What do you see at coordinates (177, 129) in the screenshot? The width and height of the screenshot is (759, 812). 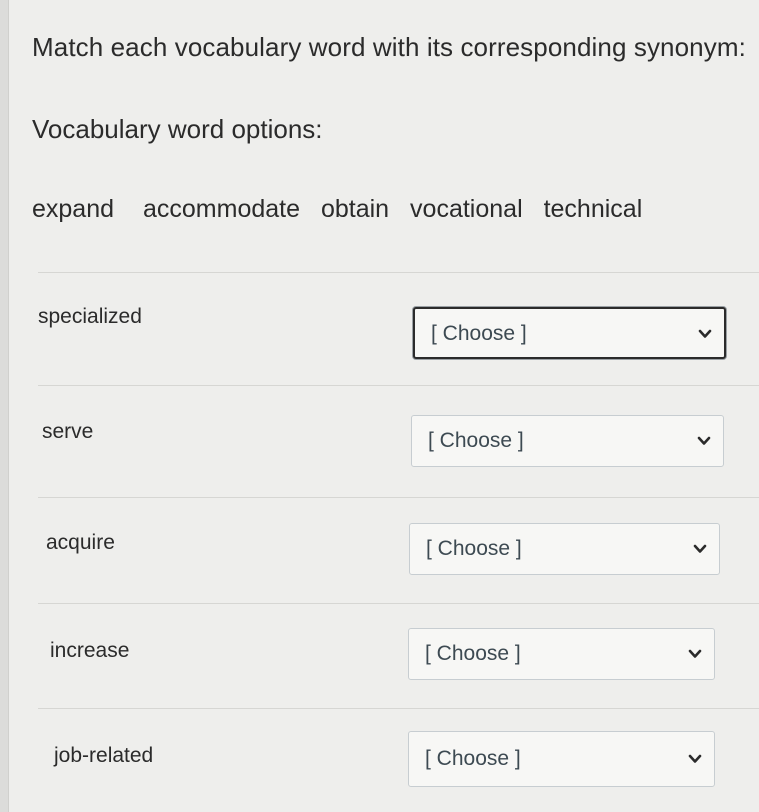 I see `options-heading: Vocabulary word options:` at bounding box center [177, 129].